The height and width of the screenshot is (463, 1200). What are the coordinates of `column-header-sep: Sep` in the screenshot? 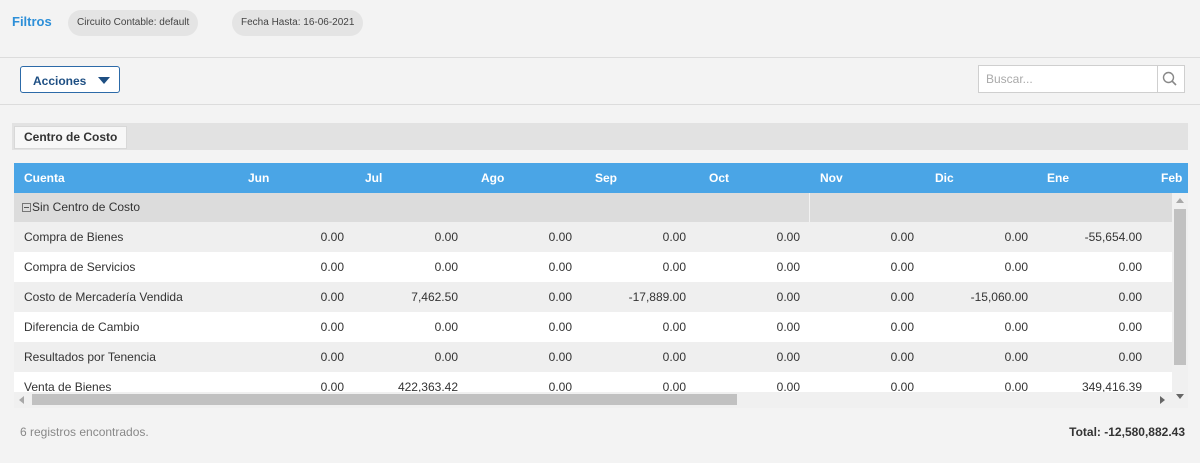 It's located at (606, 178).